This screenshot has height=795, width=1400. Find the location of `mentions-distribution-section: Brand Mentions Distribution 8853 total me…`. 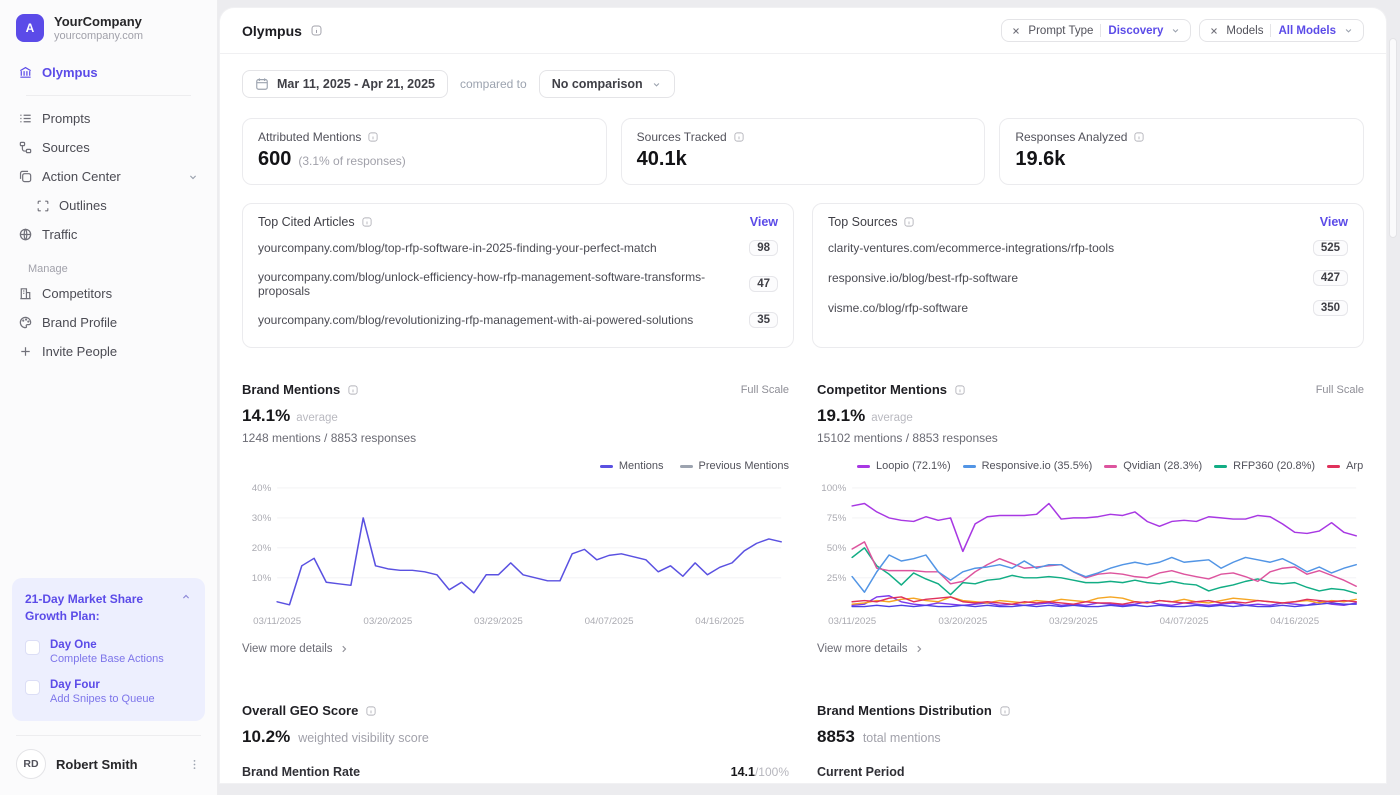

mentions-distribution-section: Brand Mentions Distribution 8853 total me… is located at coordinates (1090, 743).